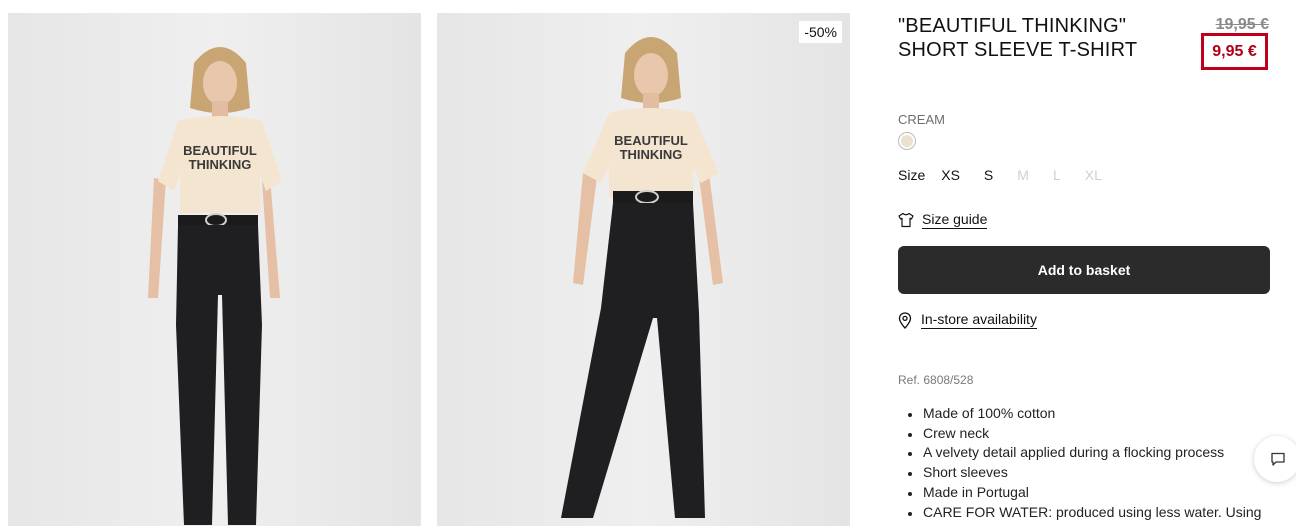  I want to click on t-shirt-icon, so click(906, 220).